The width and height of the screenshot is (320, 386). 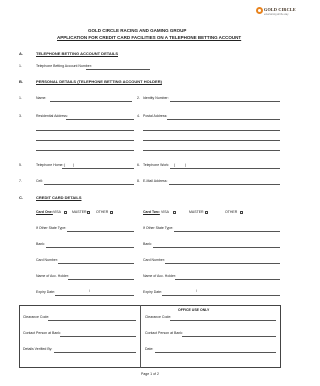 I want to click on name-num: 1., so click(x=20, y=98).